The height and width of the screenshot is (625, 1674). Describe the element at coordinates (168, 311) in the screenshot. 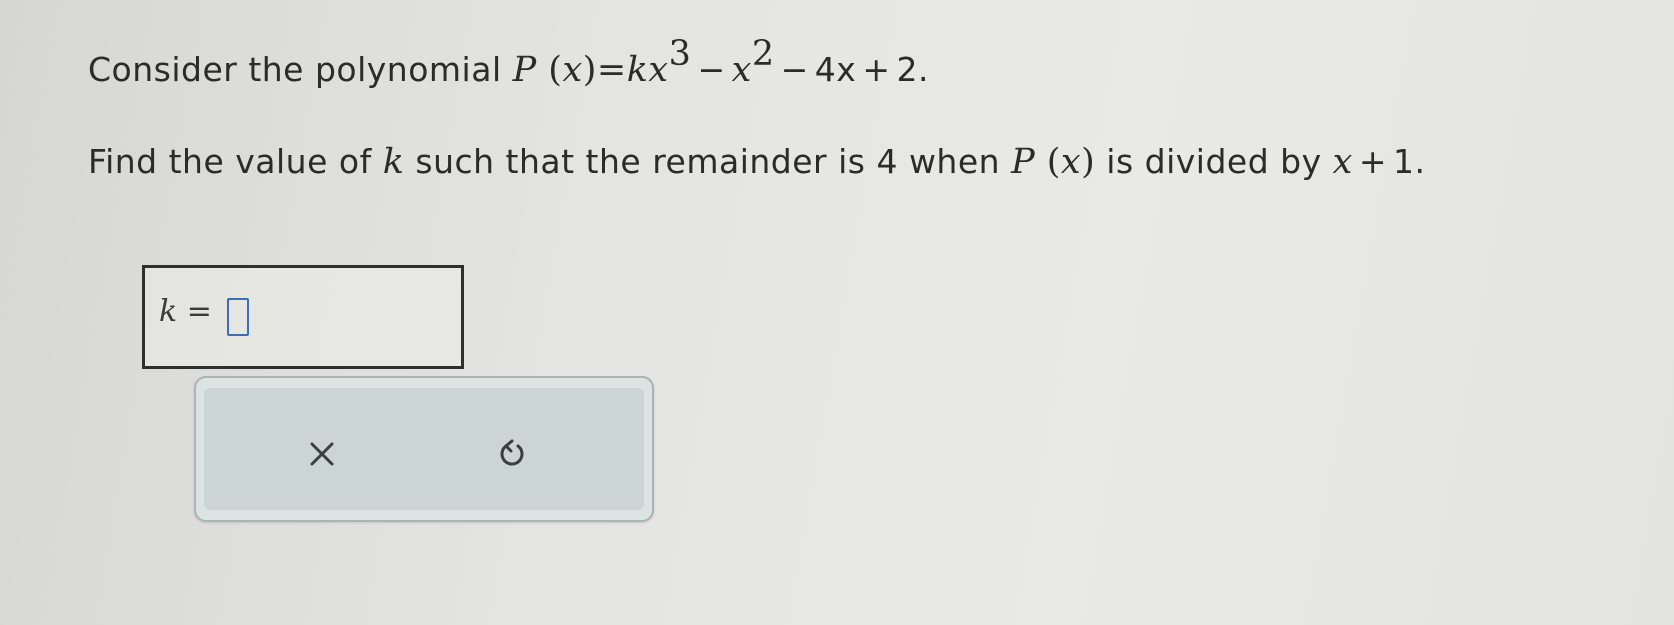

I see `answer-variable: k` at that location.